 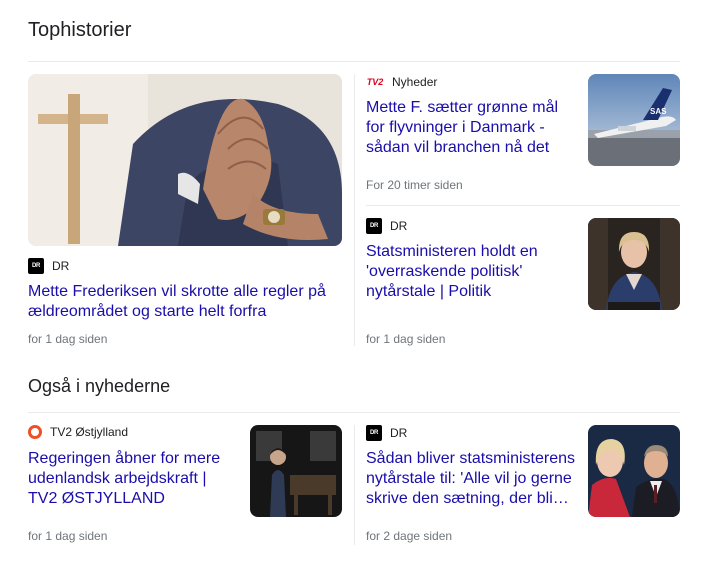 I want to click on story-source-label: Nyheder, so click(x=415, y=82).